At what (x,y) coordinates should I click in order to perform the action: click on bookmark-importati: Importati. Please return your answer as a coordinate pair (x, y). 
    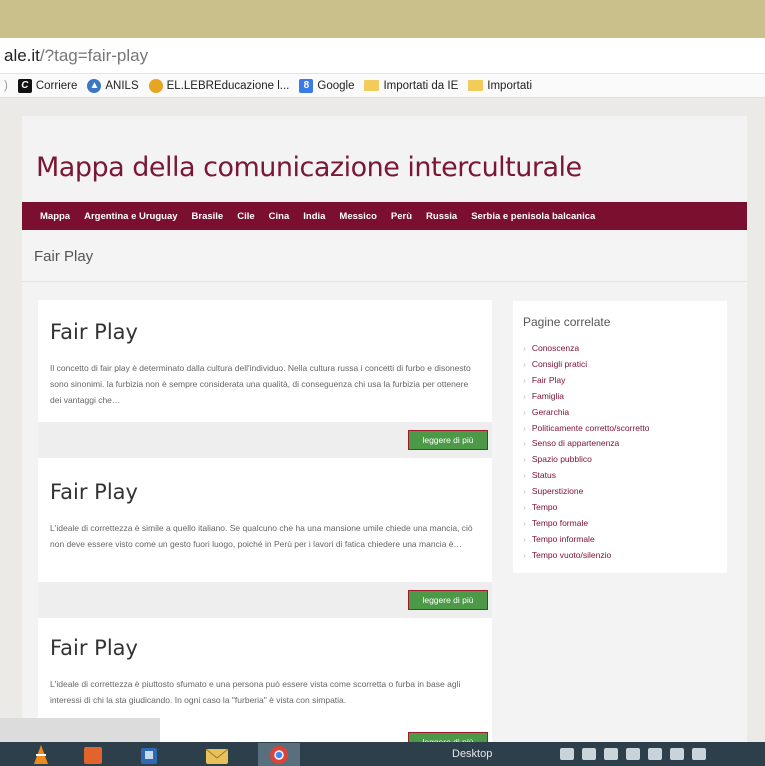
    Looking at the image, I should click on (500, 86).